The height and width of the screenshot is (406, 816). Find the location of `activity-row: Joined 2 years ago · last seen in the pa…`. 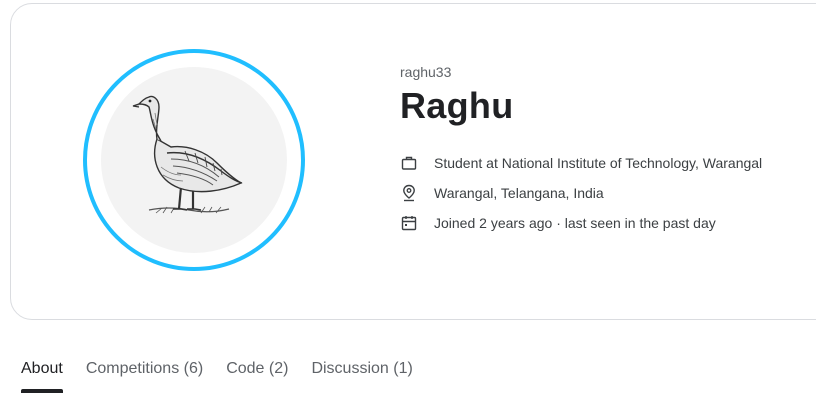

activity-row: Joined 2 years ago · last seen in the pa… is located at coordinates (558, 223).